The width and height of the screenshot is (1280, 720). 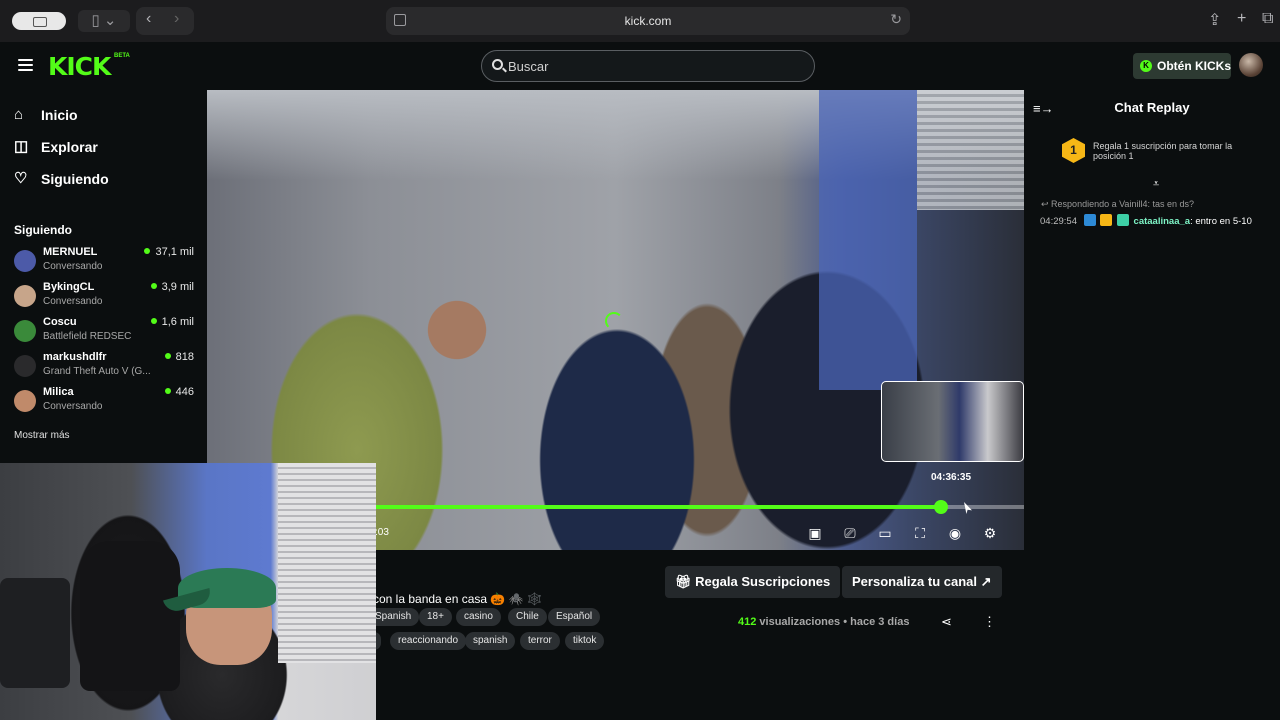 I want to click on progress-bar, so click(x=699, y=507).